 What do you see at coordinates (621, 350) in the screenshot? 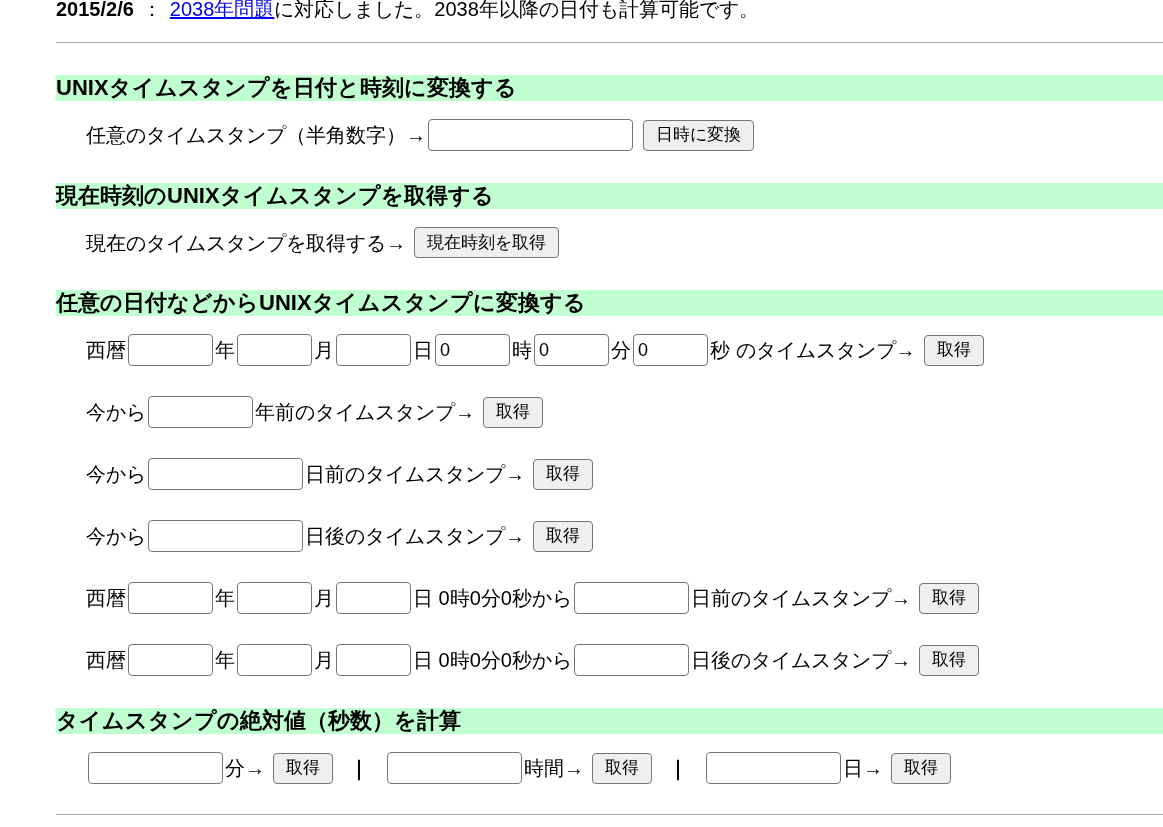
I see `label-text: 分` at bounding box center [621, 350].